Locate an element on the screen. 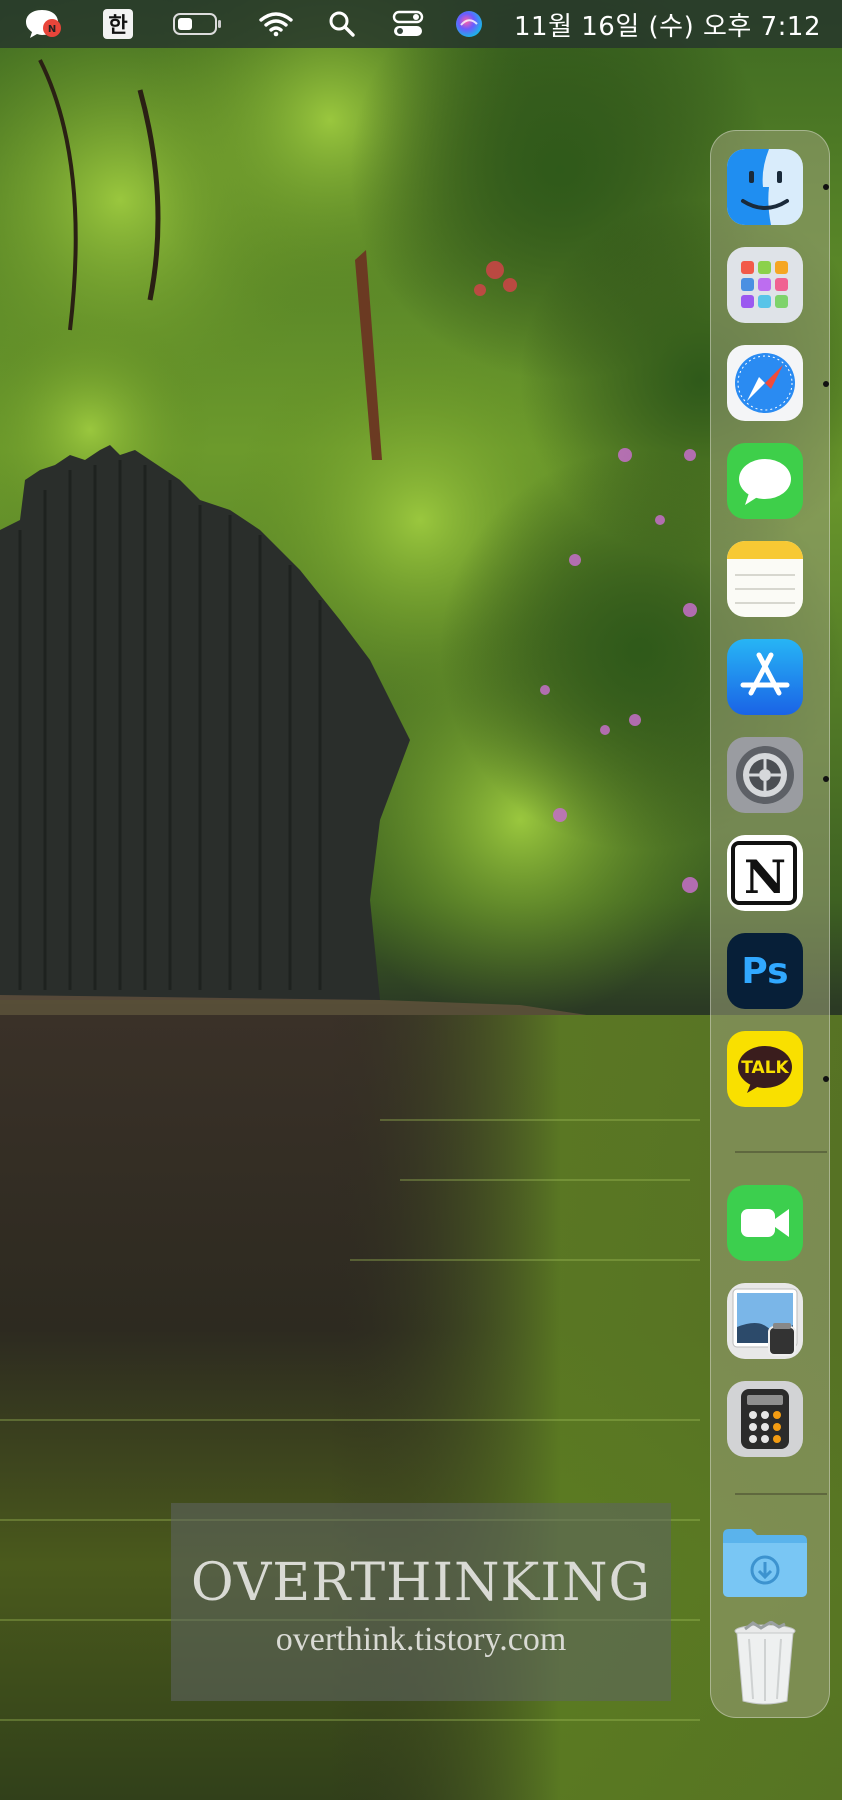 The height and width of the screenshot is (1800, 842). menu-bar-clock: 11월 16일 (수) 오후 7:12 is located at coordinates (667, 24).